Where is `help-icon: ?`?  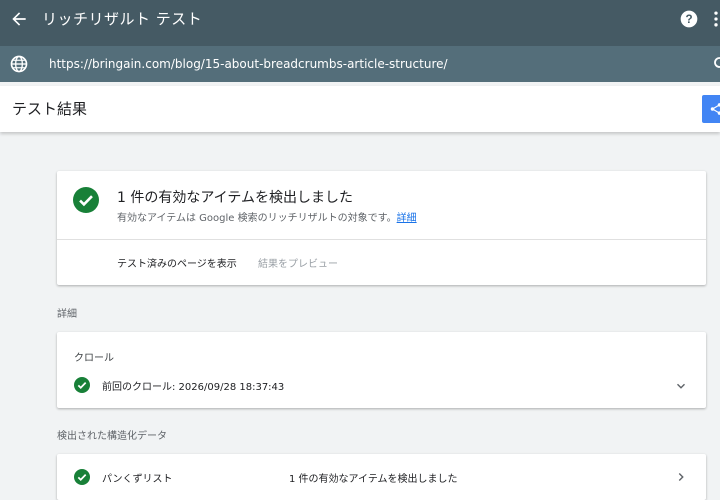 help-icon: ? is located at coordinates (689, 19).